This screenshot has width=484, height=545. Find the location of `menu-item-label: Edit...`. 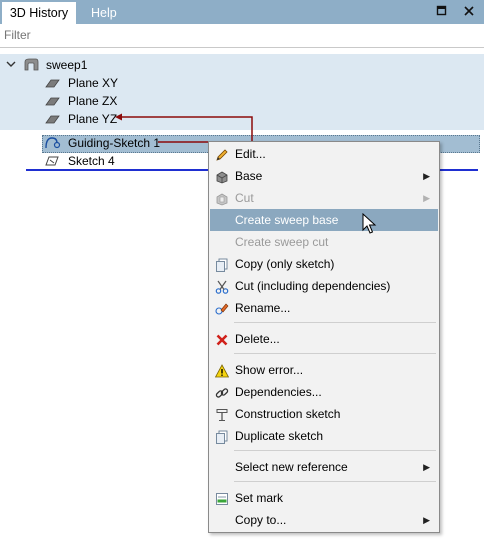

menu-item-label: Edit... is located at coordinates (250, 154).